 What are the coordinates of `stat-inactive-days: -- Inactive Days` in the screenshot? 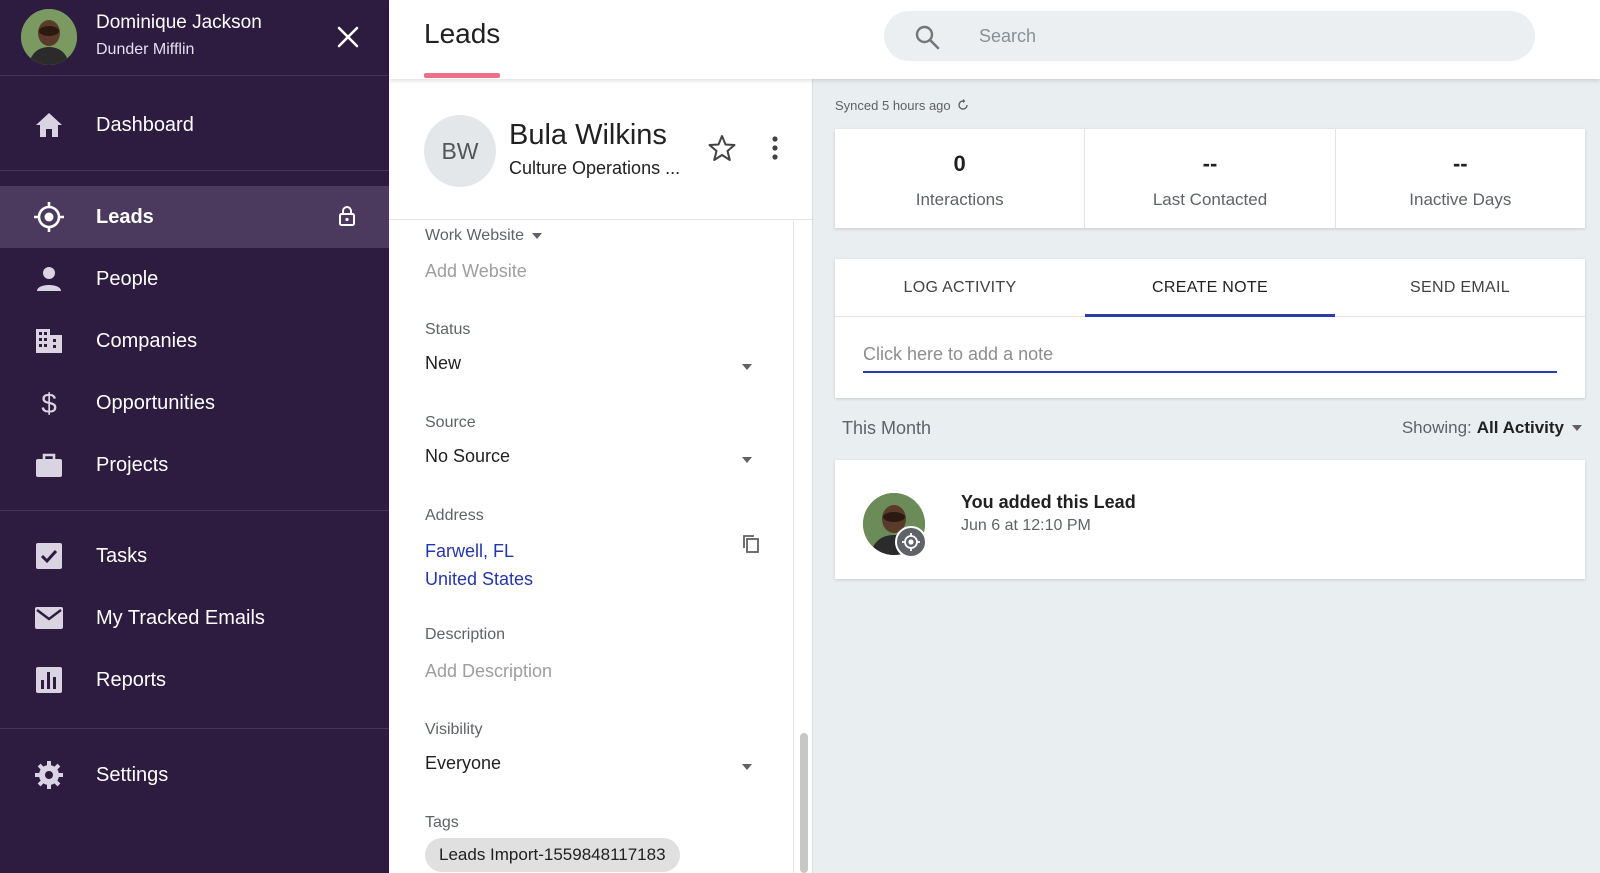 It's located at (1460, 178).